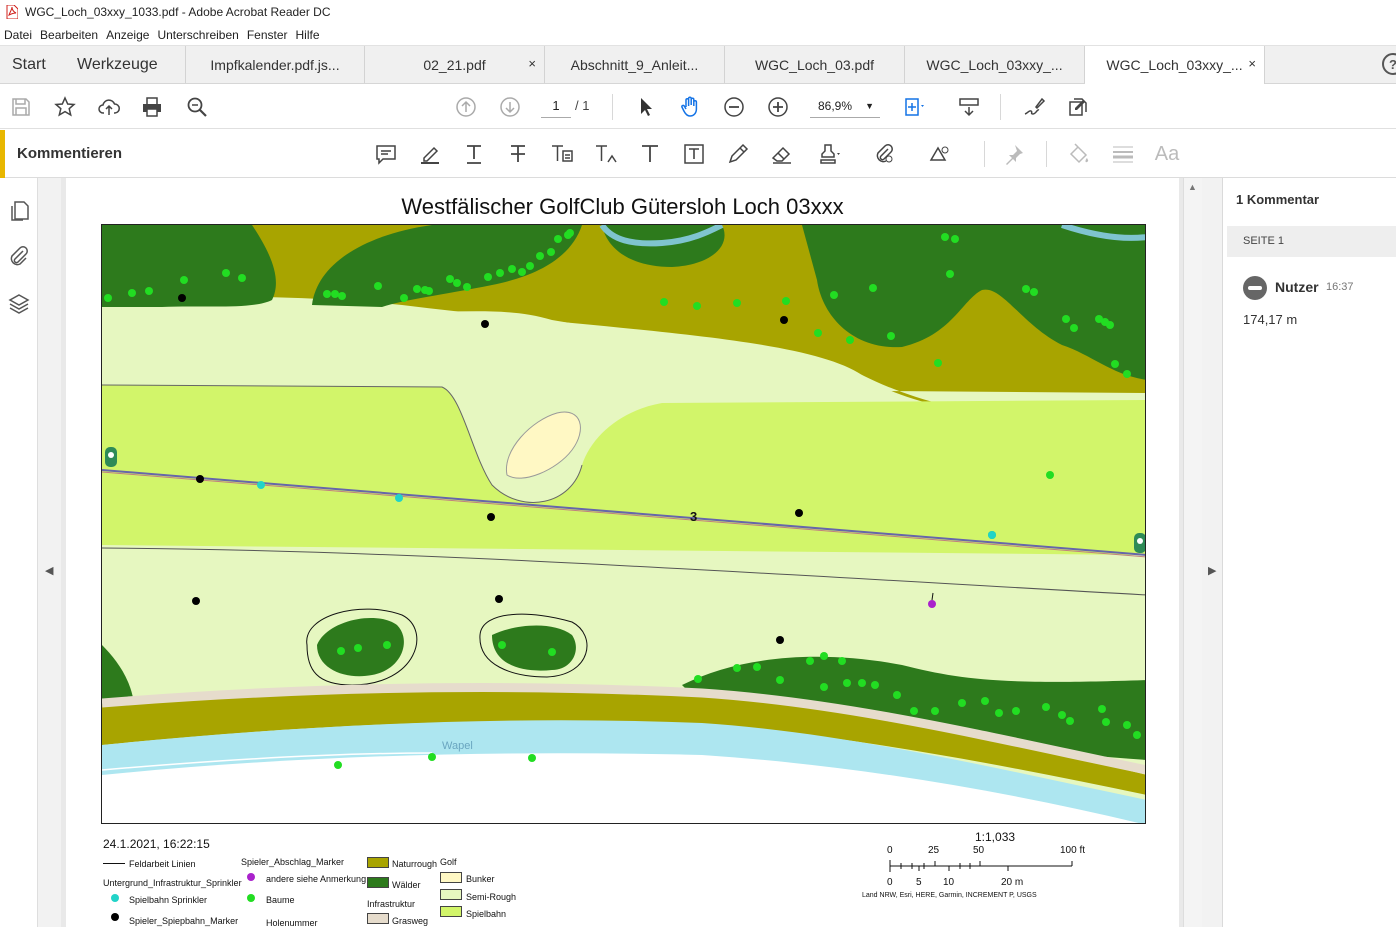 The width and height of the screenshot is (1396, 928). Describe the element at coordinates (845, 106) in the screenshot. I see `zoom-level-select: 86,9% ▼` at that location.